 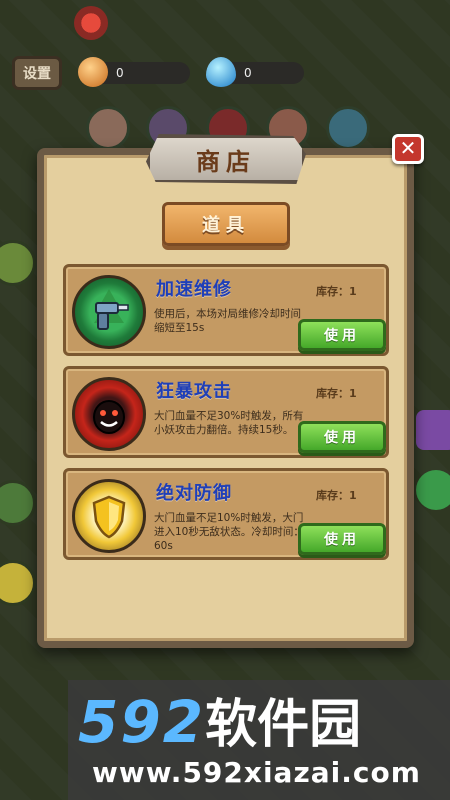 I want to click on shop-title: 商店, so click(x=226, y=161).